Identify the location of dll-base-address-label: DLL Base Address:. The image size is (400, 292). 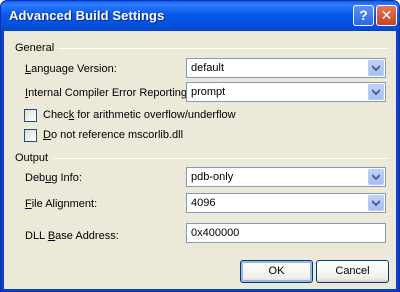
(72, 236).